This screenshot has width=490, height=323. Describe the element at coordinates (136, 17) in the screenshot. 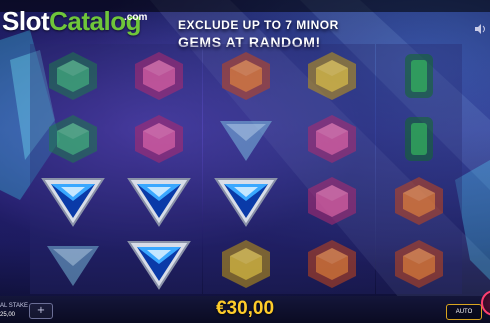

I see `logo-com-text: .com` at that location.